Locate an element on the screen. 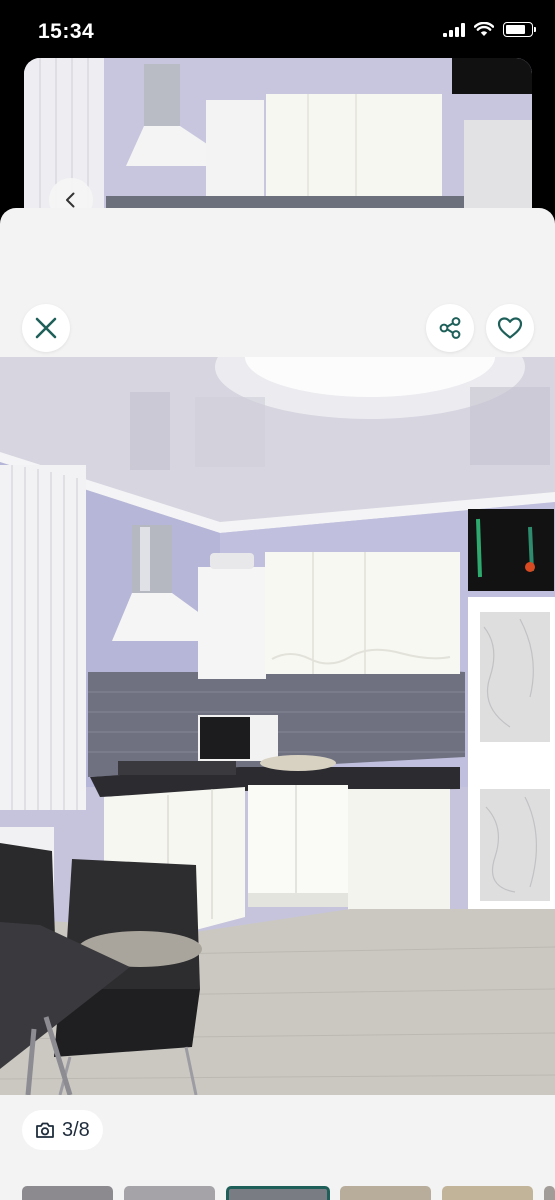  share-button is located at coordinates (450, 328).